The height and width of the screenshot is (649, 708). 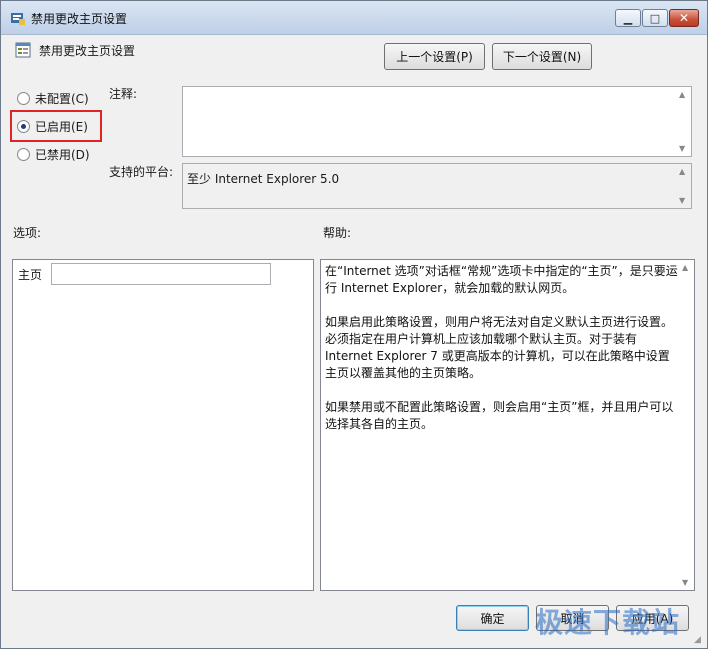 What do you see at coordinates (699, 640) in the screenshot?
I see `resize-grip-icon: ◢` at bounding box center [699, 640].